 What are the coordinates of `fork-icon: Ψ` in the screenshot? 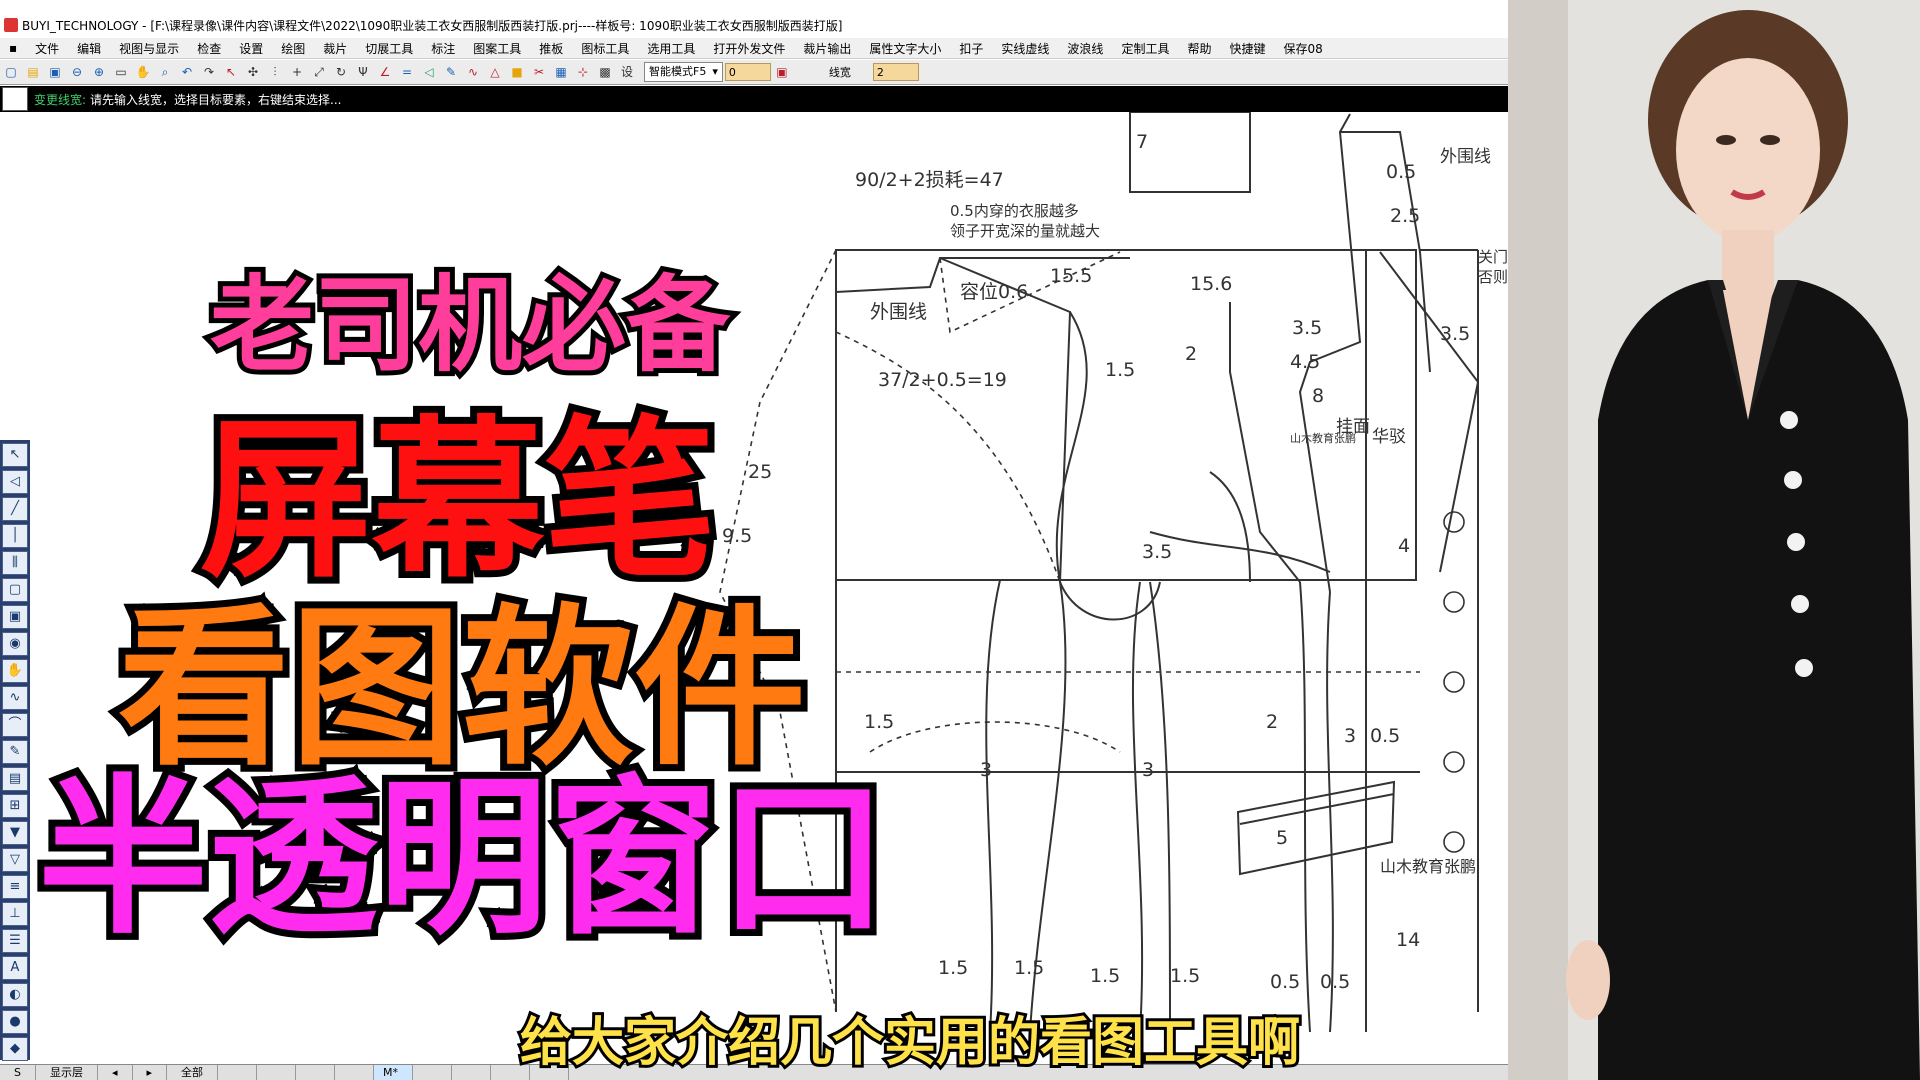 It's located at (363, 72).